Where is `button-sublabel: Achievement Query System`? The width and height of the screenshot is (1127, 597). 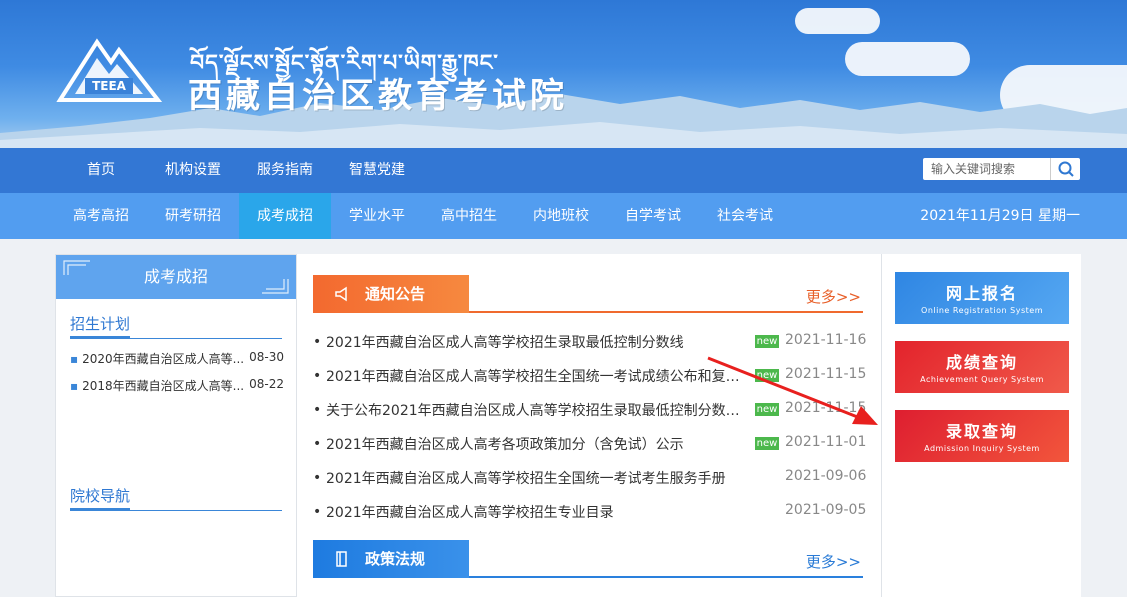 button-sublabel: Achievement Query System is located at coordinates (982, 379).